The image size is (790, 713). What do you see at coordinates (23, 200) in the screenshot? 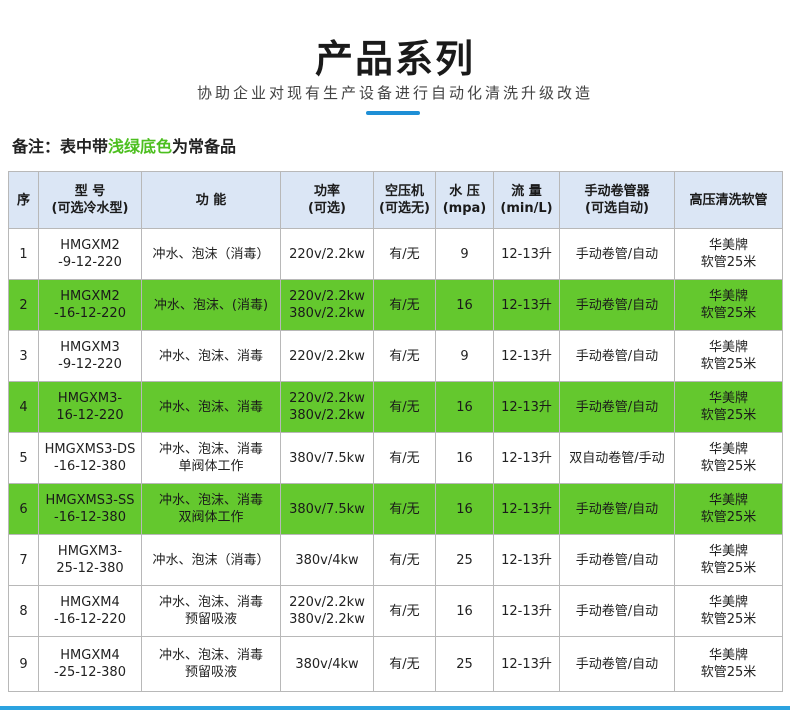
I see `col-header-index: 序` at bounding box center [23, 200].